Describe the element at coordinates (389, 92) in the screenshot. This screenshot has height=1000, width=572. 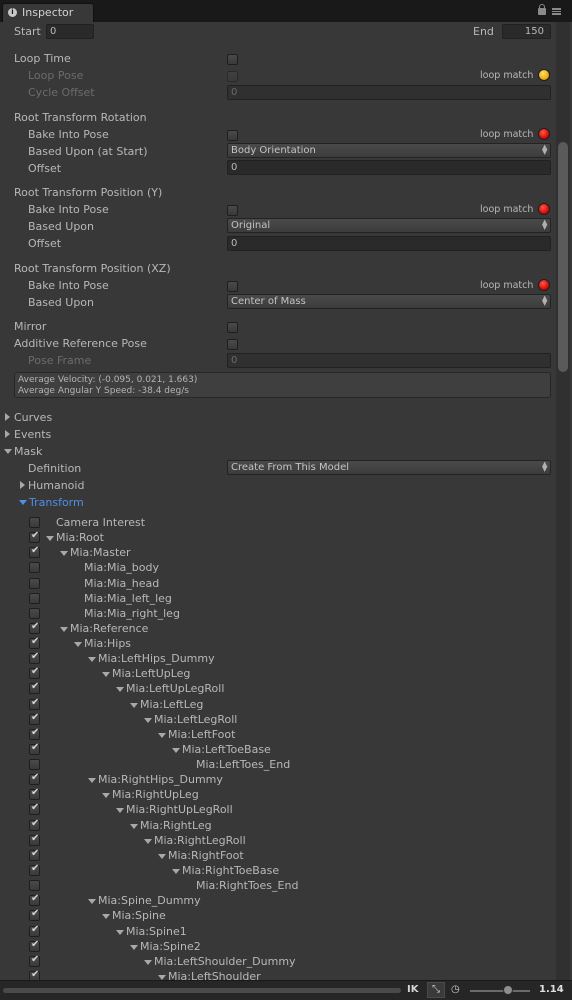
I see `cycle-offset-field: 0` at that location.